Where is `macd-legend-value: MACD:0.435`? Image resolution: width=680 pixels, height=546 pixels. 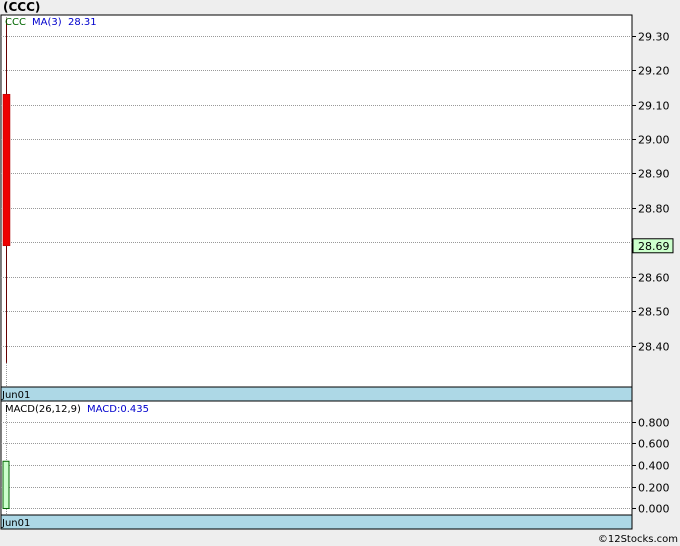
macd-legend-value: MACD:0.435 is located at coordinates (118, 409).